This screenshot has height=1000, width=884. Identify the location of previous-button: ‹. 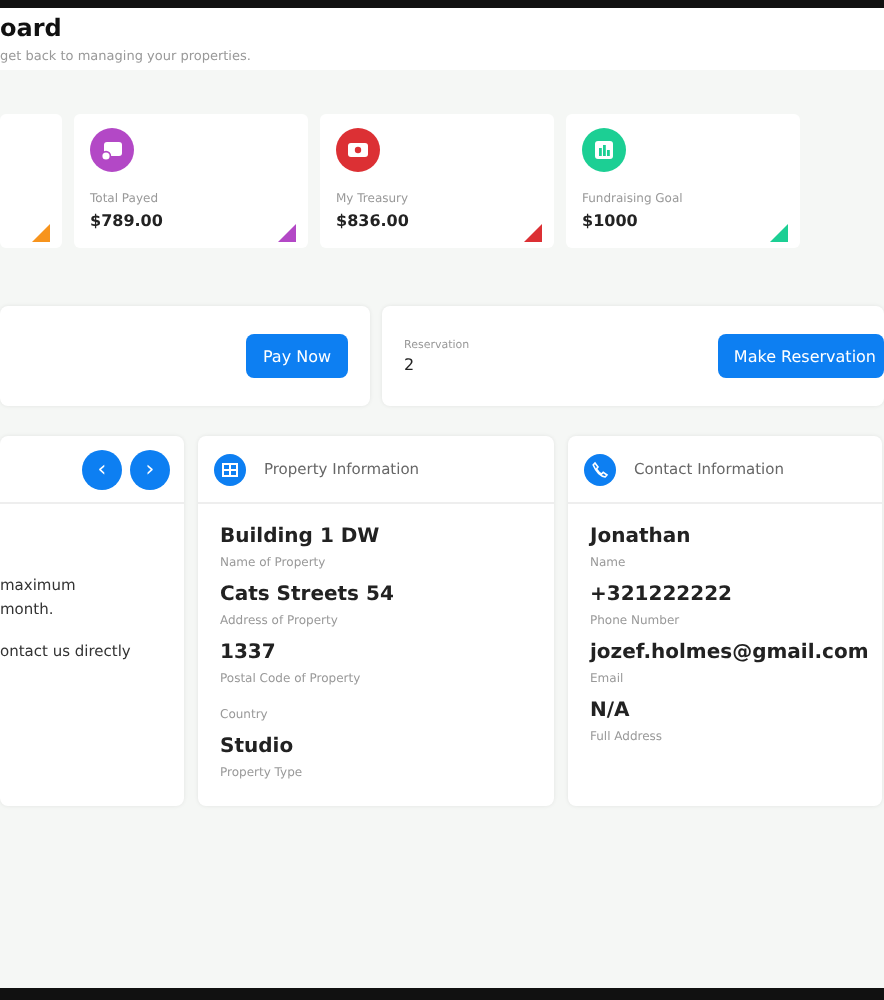
(102, 469).